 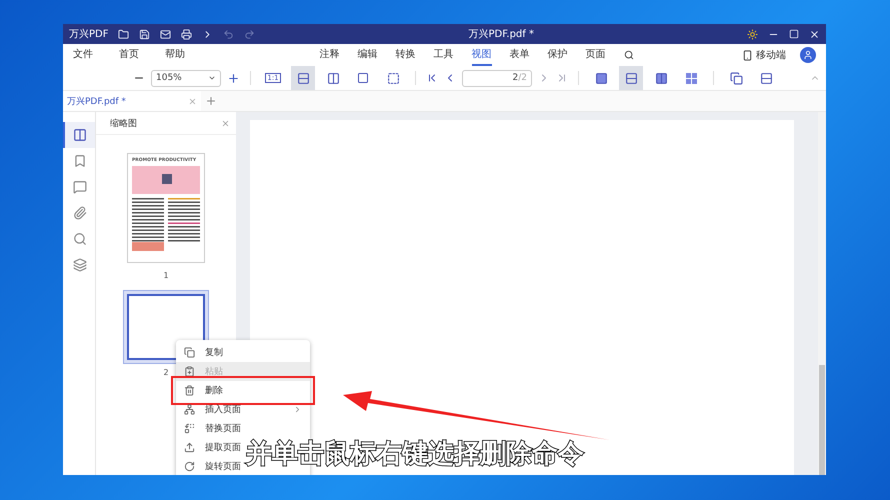 I want to click on add-tab-icon, so click(x=211, y=101).